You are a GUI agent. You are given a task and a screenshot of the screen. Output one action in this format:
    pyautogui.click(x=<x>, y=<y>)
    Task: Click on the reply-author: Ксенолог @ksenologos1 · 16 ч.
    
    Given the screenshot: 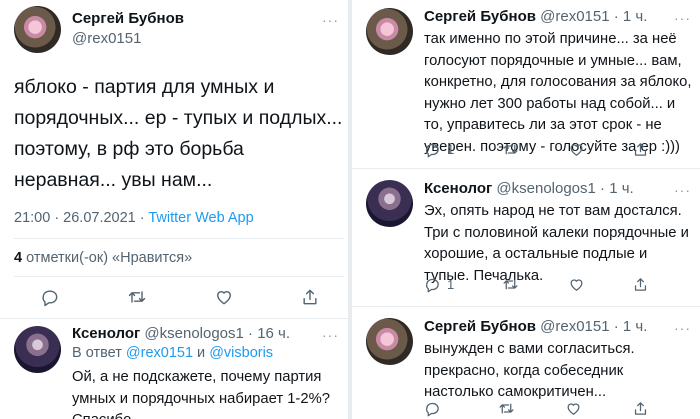 What is the action you would take?
    pyautogui.click(x=181, y=333)
    